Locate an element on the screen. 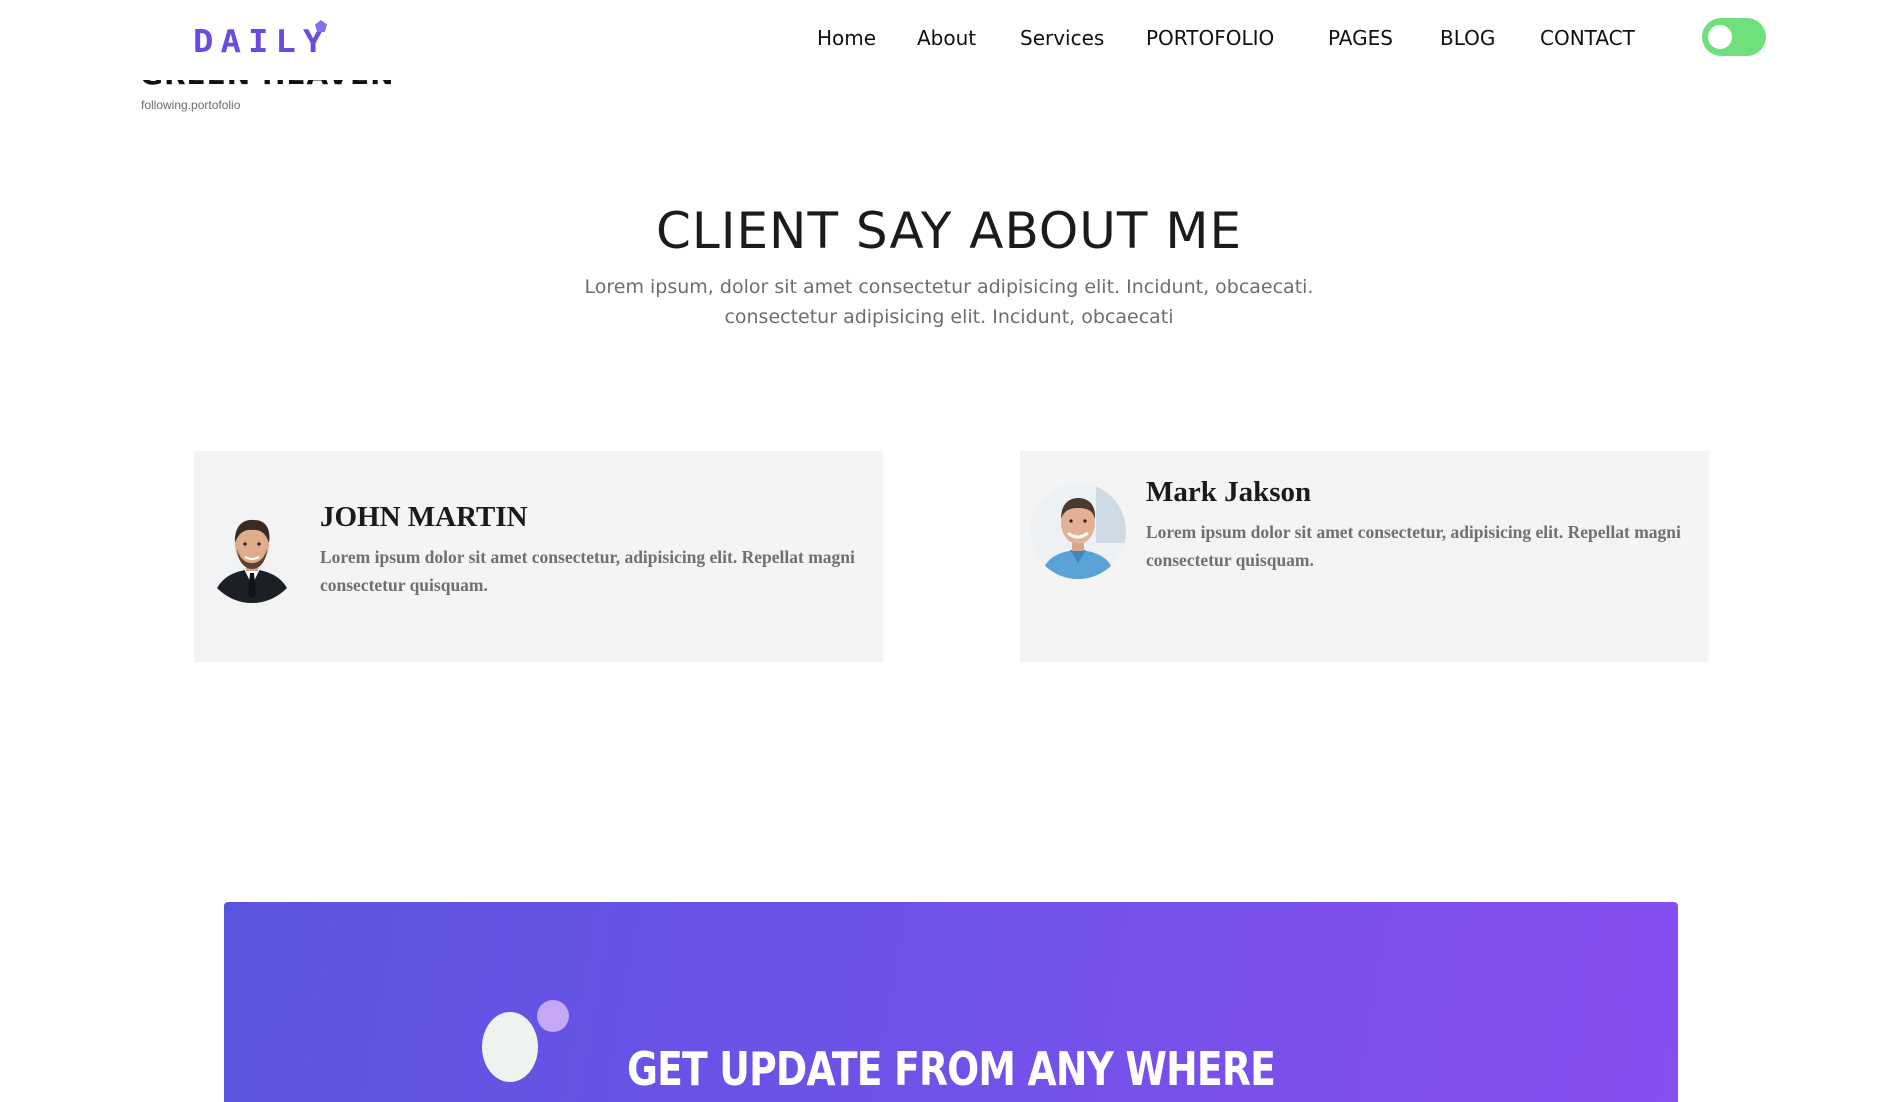  newsletter-banner: GET UPDATE FROM ANY WHERE is located at coordinates (951, 1002).